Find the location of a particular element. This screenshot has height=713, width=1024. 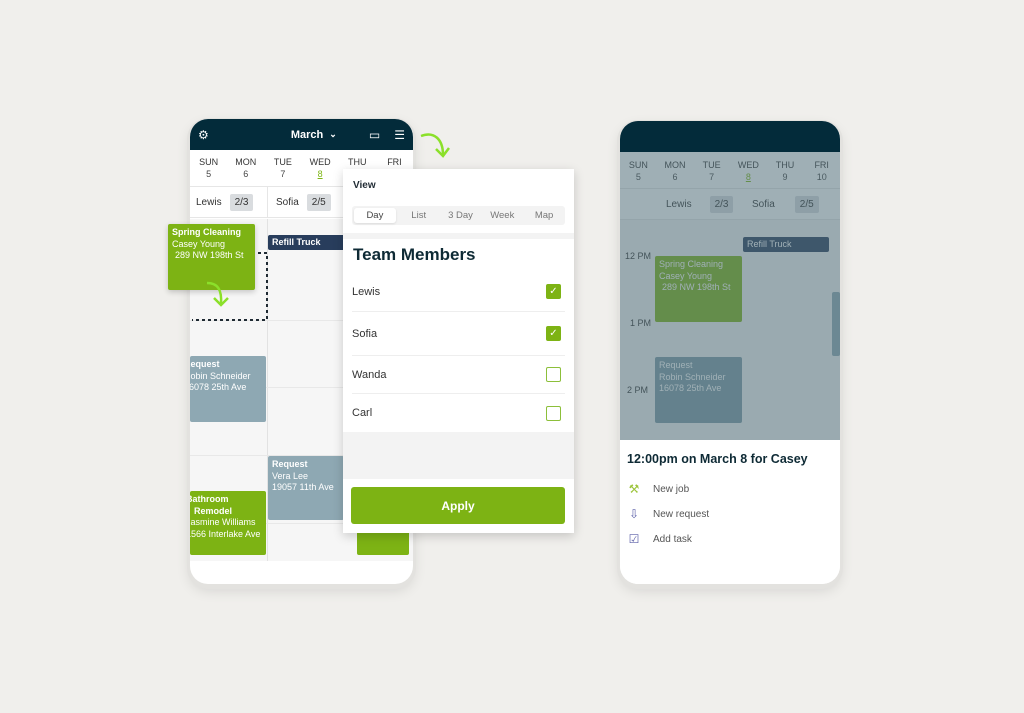

event-client: Vera Lee is located at coordinates (290, 475).